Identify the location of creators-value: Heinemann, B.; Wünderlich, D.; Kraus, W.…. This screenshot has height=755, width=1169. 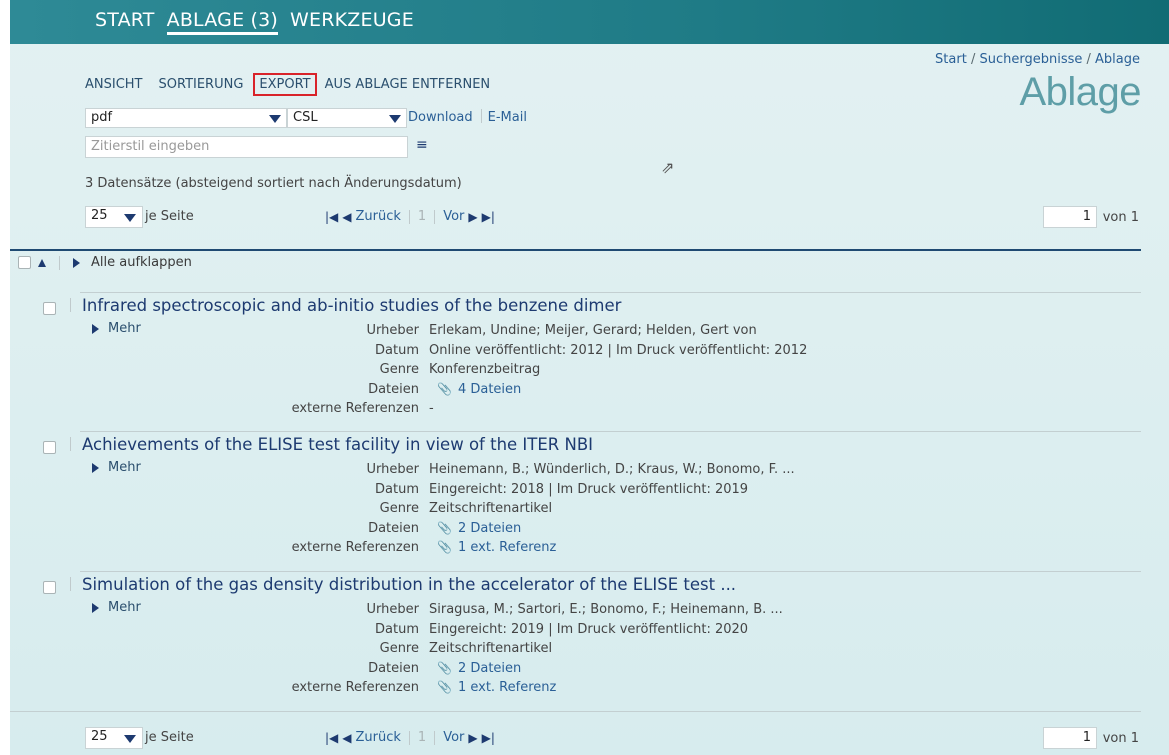
(612, 469).